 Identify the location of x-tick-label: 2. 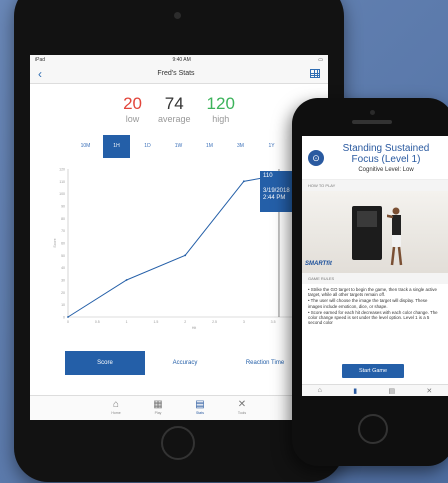
(185, 322).